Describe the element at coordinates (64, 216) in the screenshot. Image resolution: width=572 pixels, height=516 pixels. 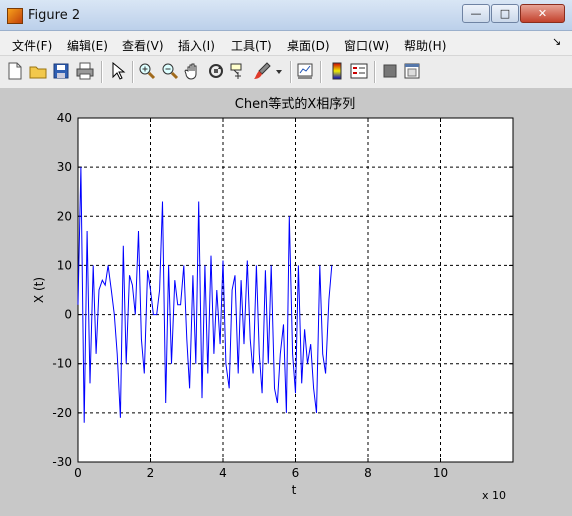
I see `y-tick-label: 20` at that location.